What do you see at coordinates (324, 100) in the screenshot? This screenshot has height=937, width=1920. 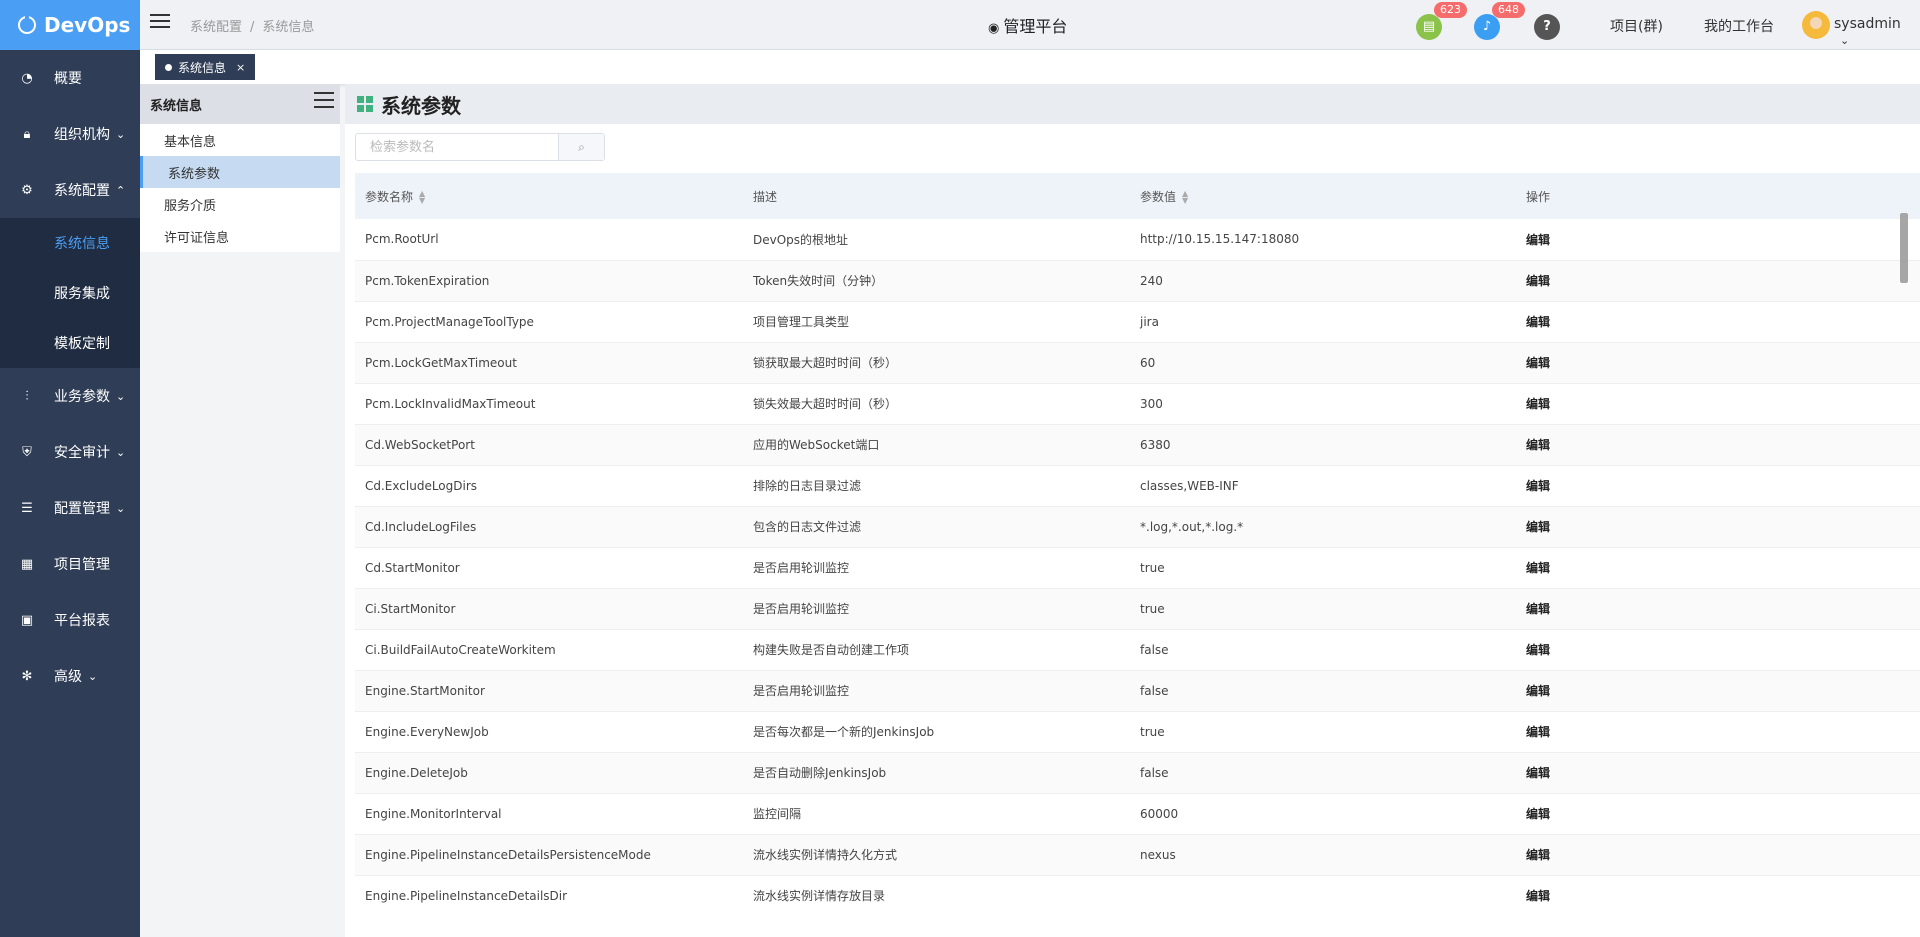 I see `collapse-menu-icon` at bounding box center [324, 100].